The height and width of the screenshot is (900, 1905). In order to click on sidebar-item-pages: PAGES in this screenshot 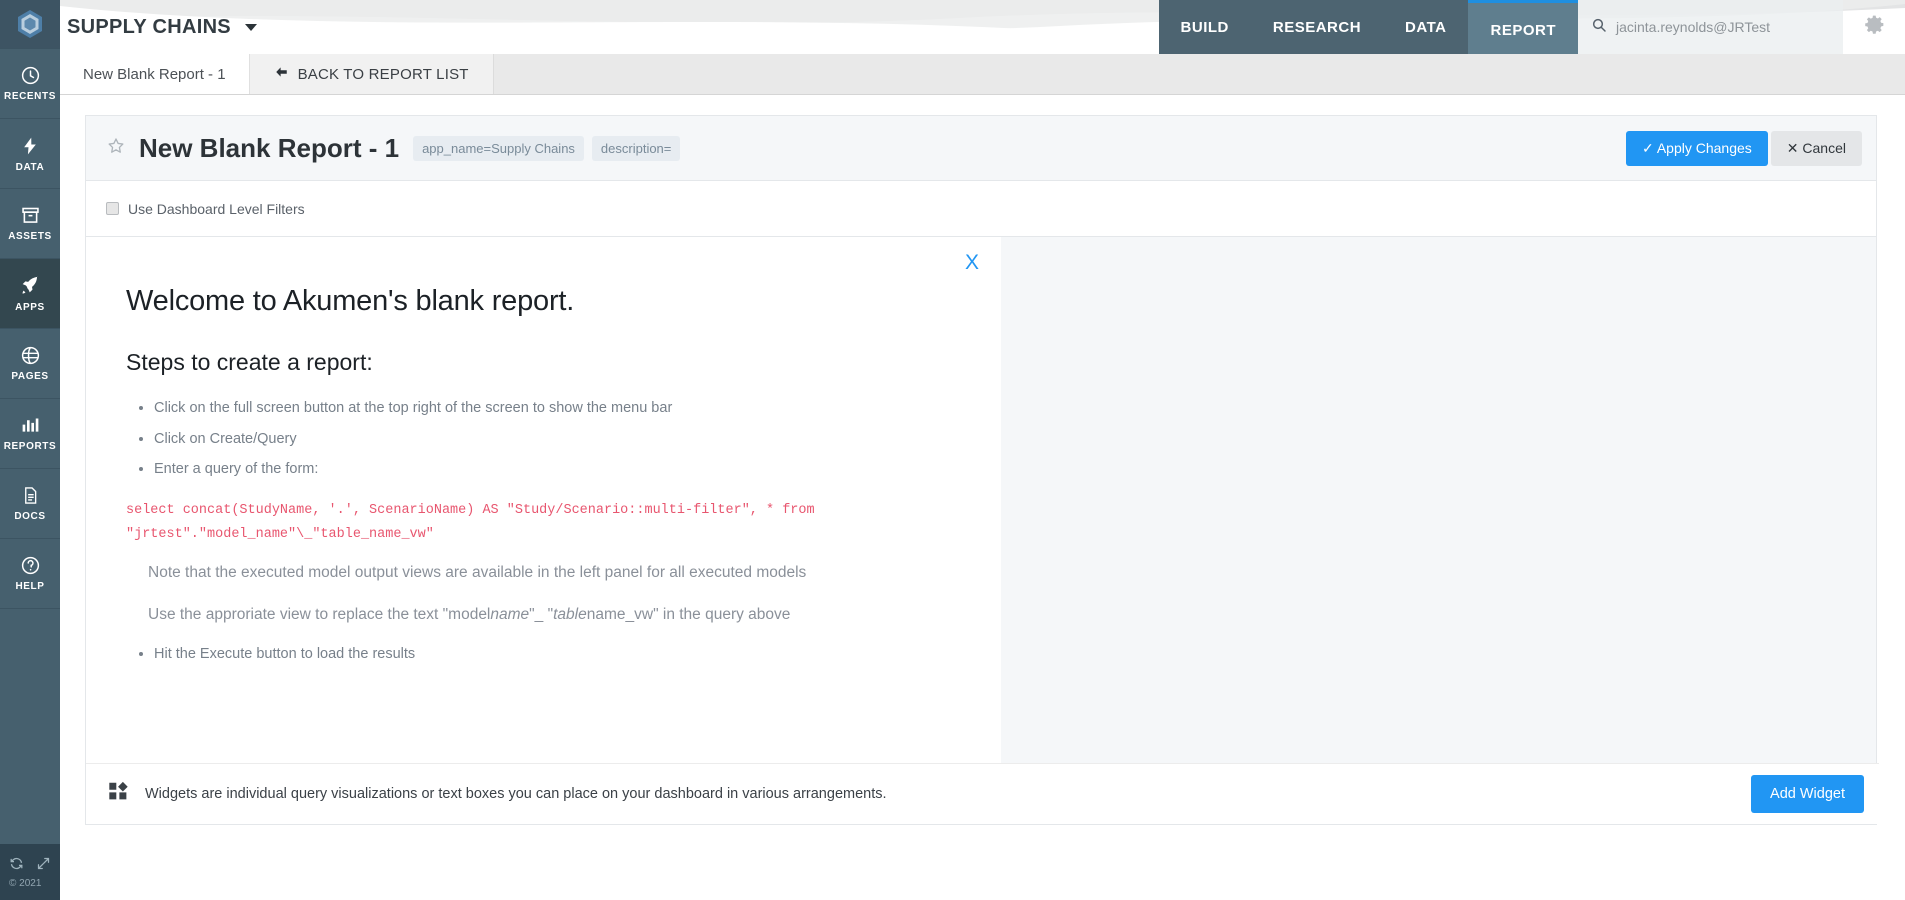, I will do `click(30, 363)`.